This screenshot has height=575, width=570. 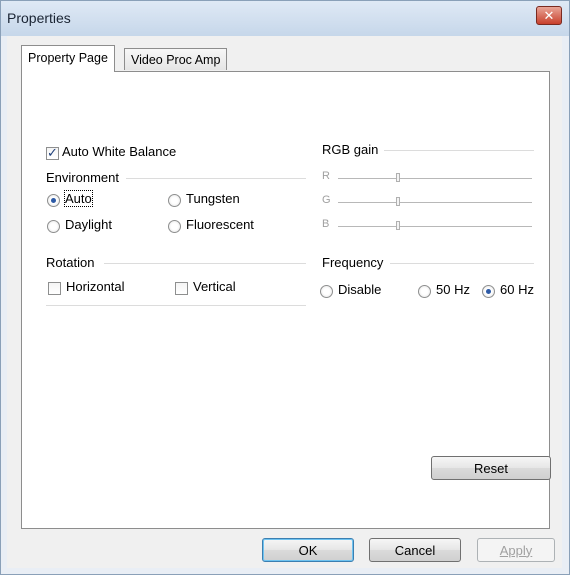 I want to click on reset-button-label: Reset, so click(x=491, y=468).